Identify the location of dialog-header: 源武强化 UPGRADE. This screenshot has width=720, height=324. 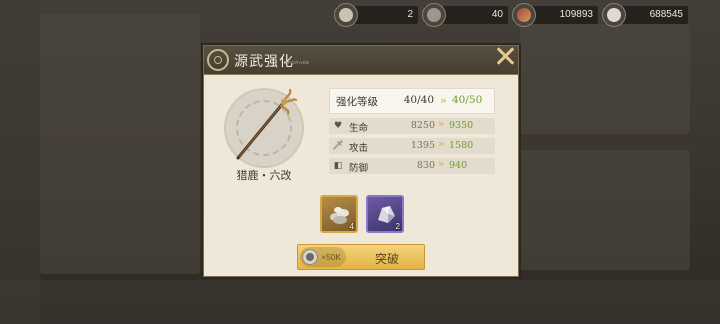
(361, 60).